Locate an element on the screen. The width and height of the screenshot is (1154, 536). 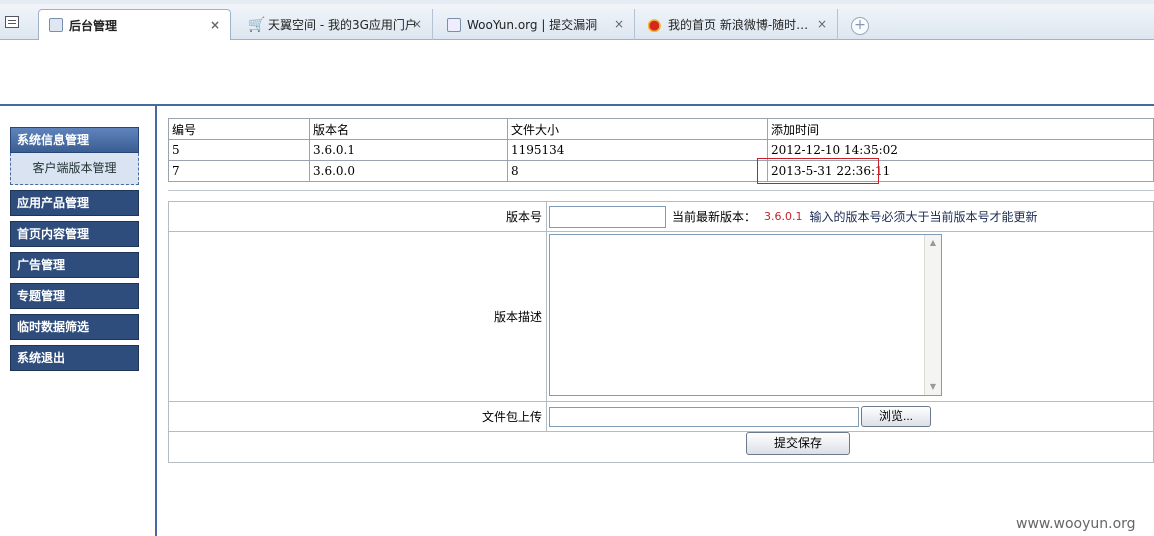
cell-version-name: 3.6.0.1 is located at coordinates (408, 150).